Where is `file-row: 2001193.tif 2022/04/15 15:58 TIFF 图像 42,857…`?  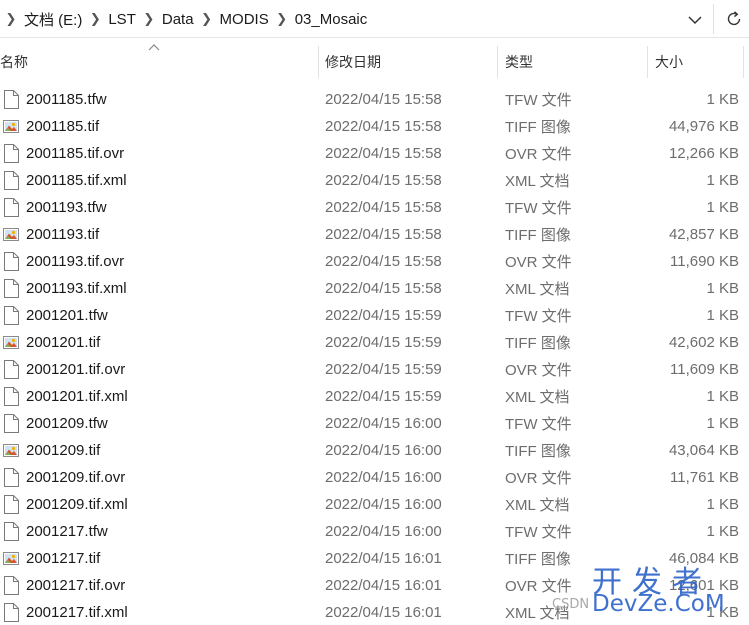
file-row: 2001193.tif 2022/04/15 15:58 TIFF 图像 42,857… is located at coordinates (374, 234).